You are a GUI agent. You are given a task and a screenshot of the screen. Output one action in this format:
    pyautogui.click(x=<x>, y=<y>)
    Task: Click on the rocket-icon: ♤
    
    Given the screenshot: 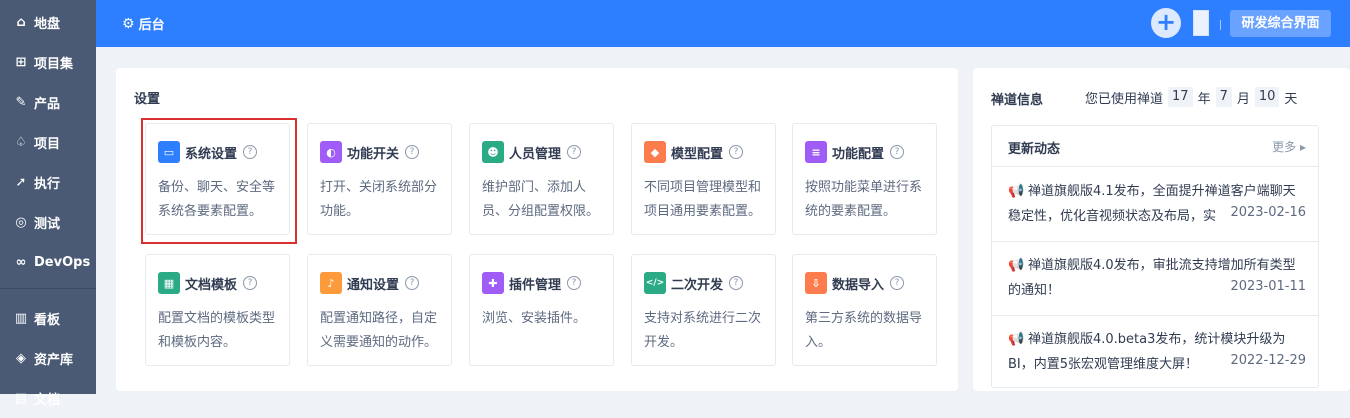 What is the action you would take?
    pyautogui.click(x=21, y=142)
    